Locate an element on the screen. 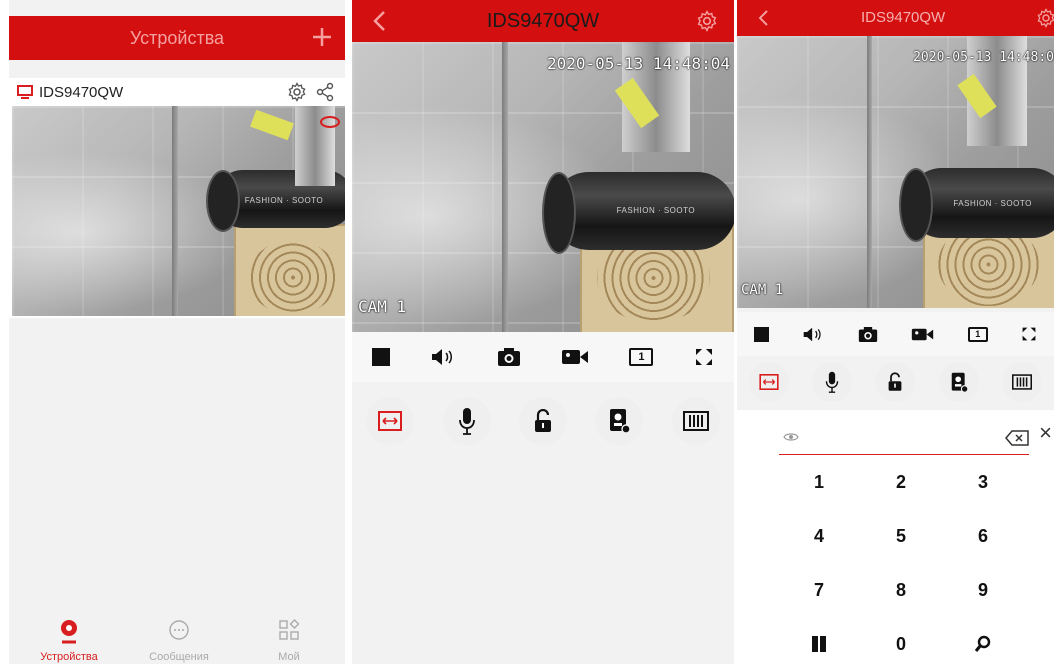 Image resolution: width=1054 pixels, height=664 pixels. tab-label: Мой is located at coordinates (289, 657).